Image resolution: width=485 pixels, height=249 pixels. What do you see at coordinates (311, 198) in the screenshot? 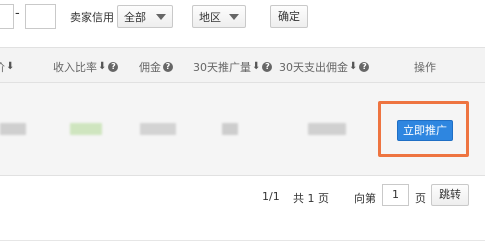
I see `total-pages: 共 1 页` at bounding box center [311, 198].